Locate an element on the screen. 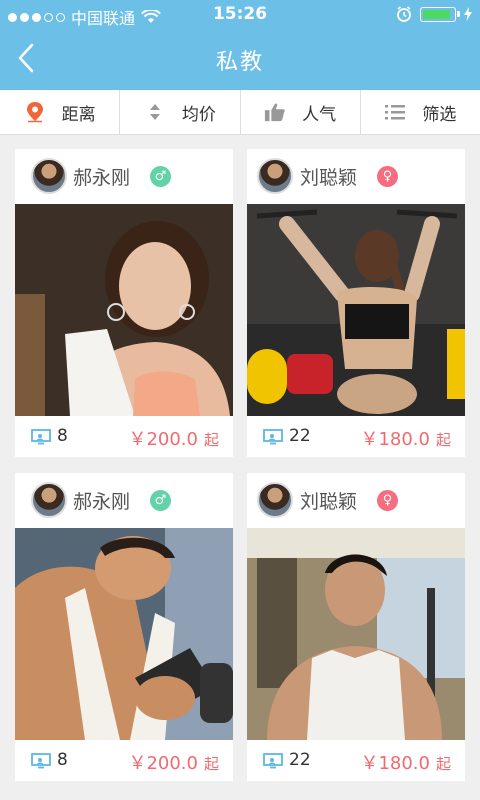 The width and height of the screenshot is (480, 800). filter-screen: 筛选 is located at coordinates (420, 112).